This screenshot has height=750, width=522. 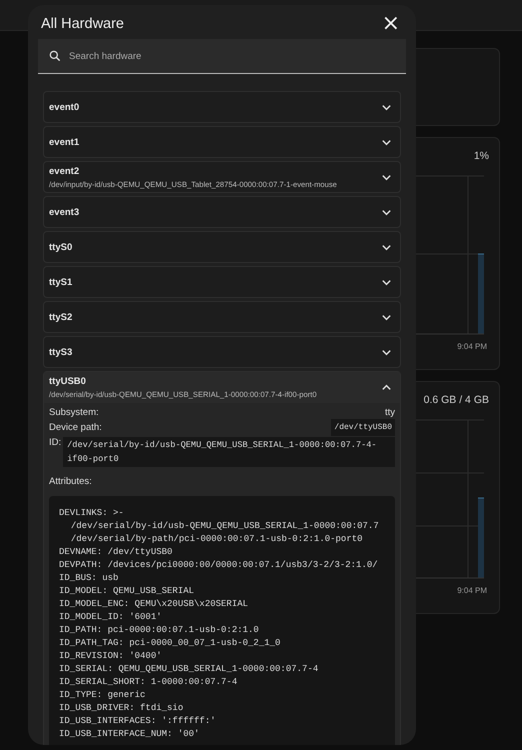 What do you see at coordinates (82, 24) in the screenshot?
I see `dialog-title: All Hardware` at bounding box center [82, 24].